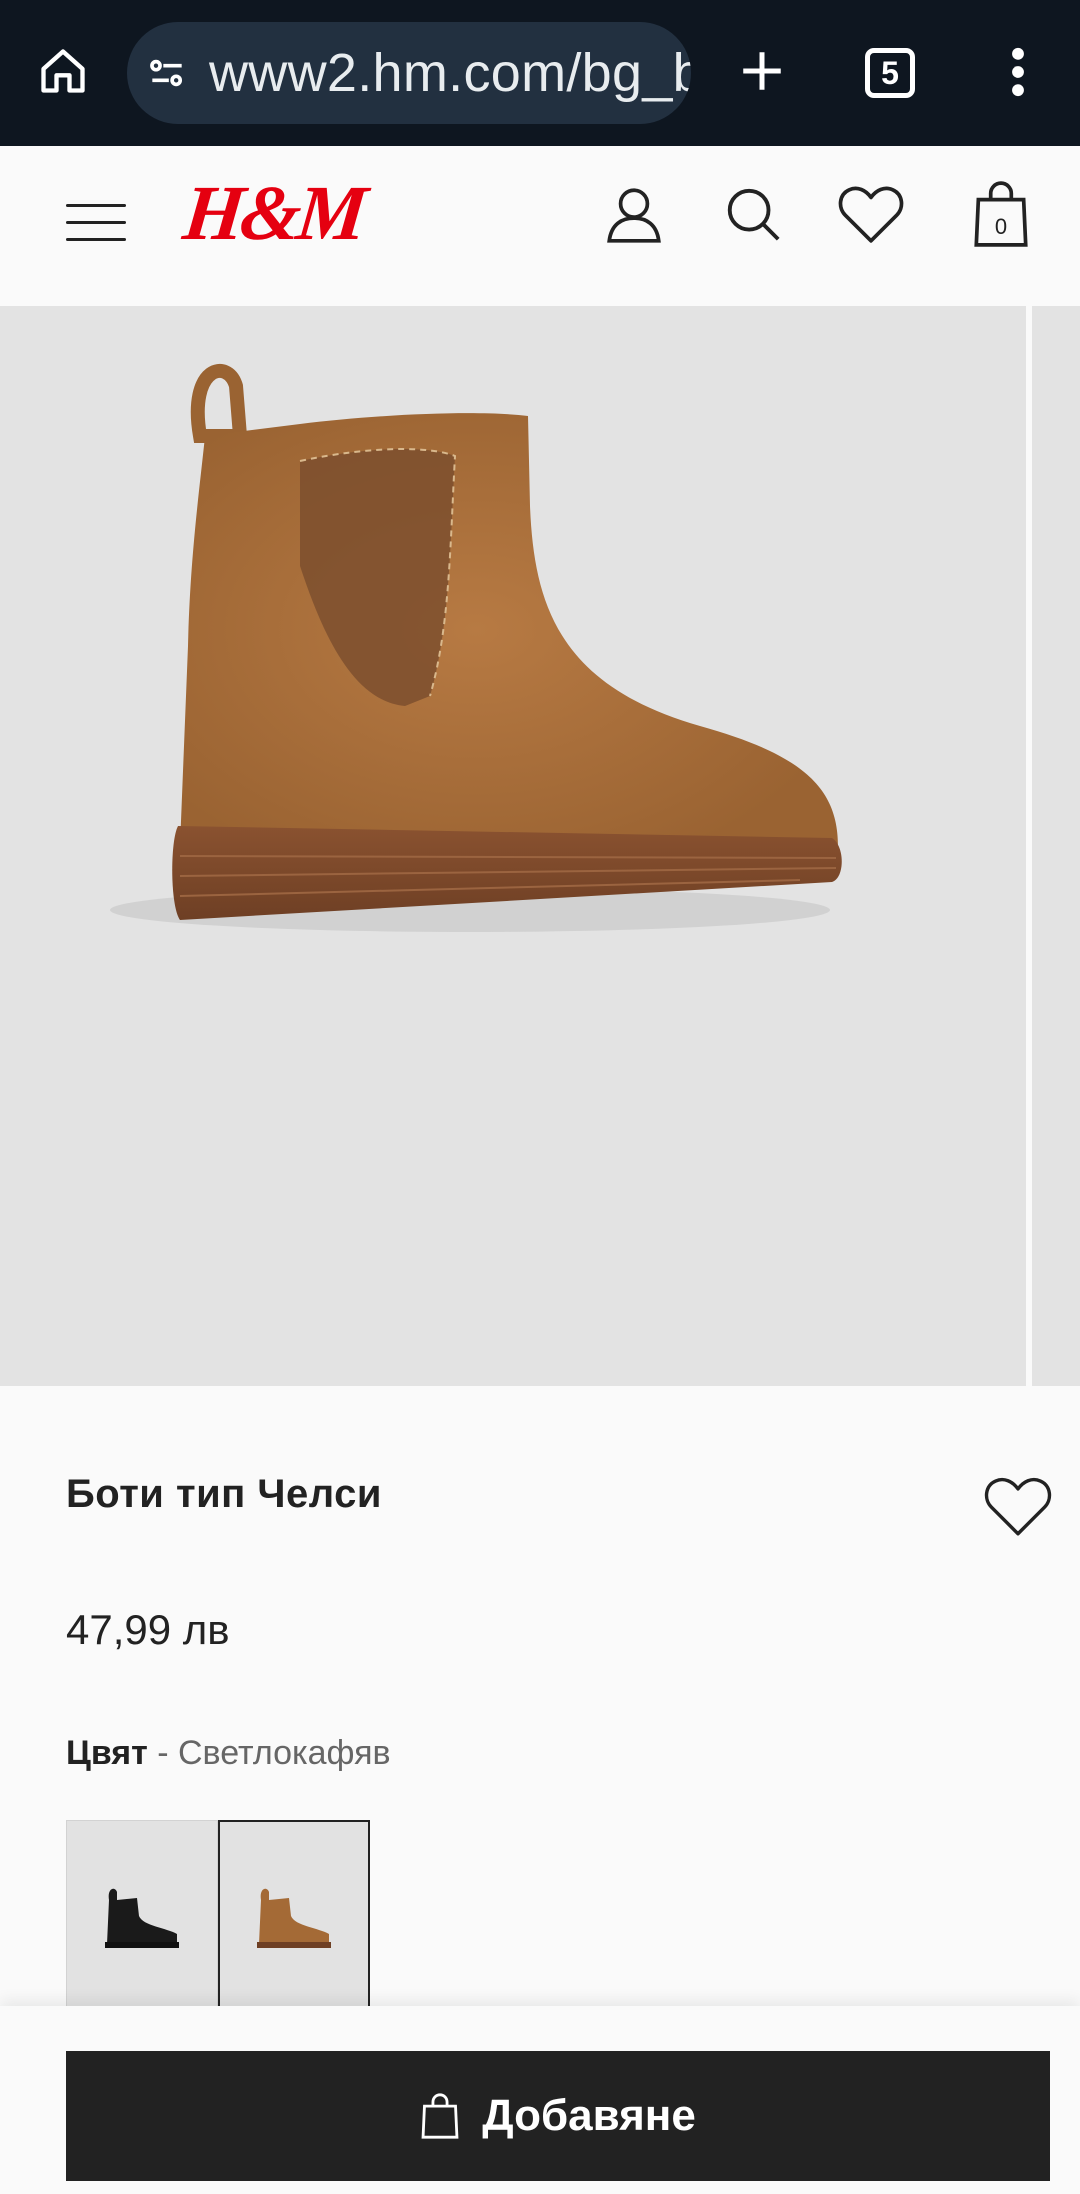  What do you see at coordinates (224, 1494) in the screenshot?
I see `product-title: Боти тип Челси` at bounding box center [224, 1494].